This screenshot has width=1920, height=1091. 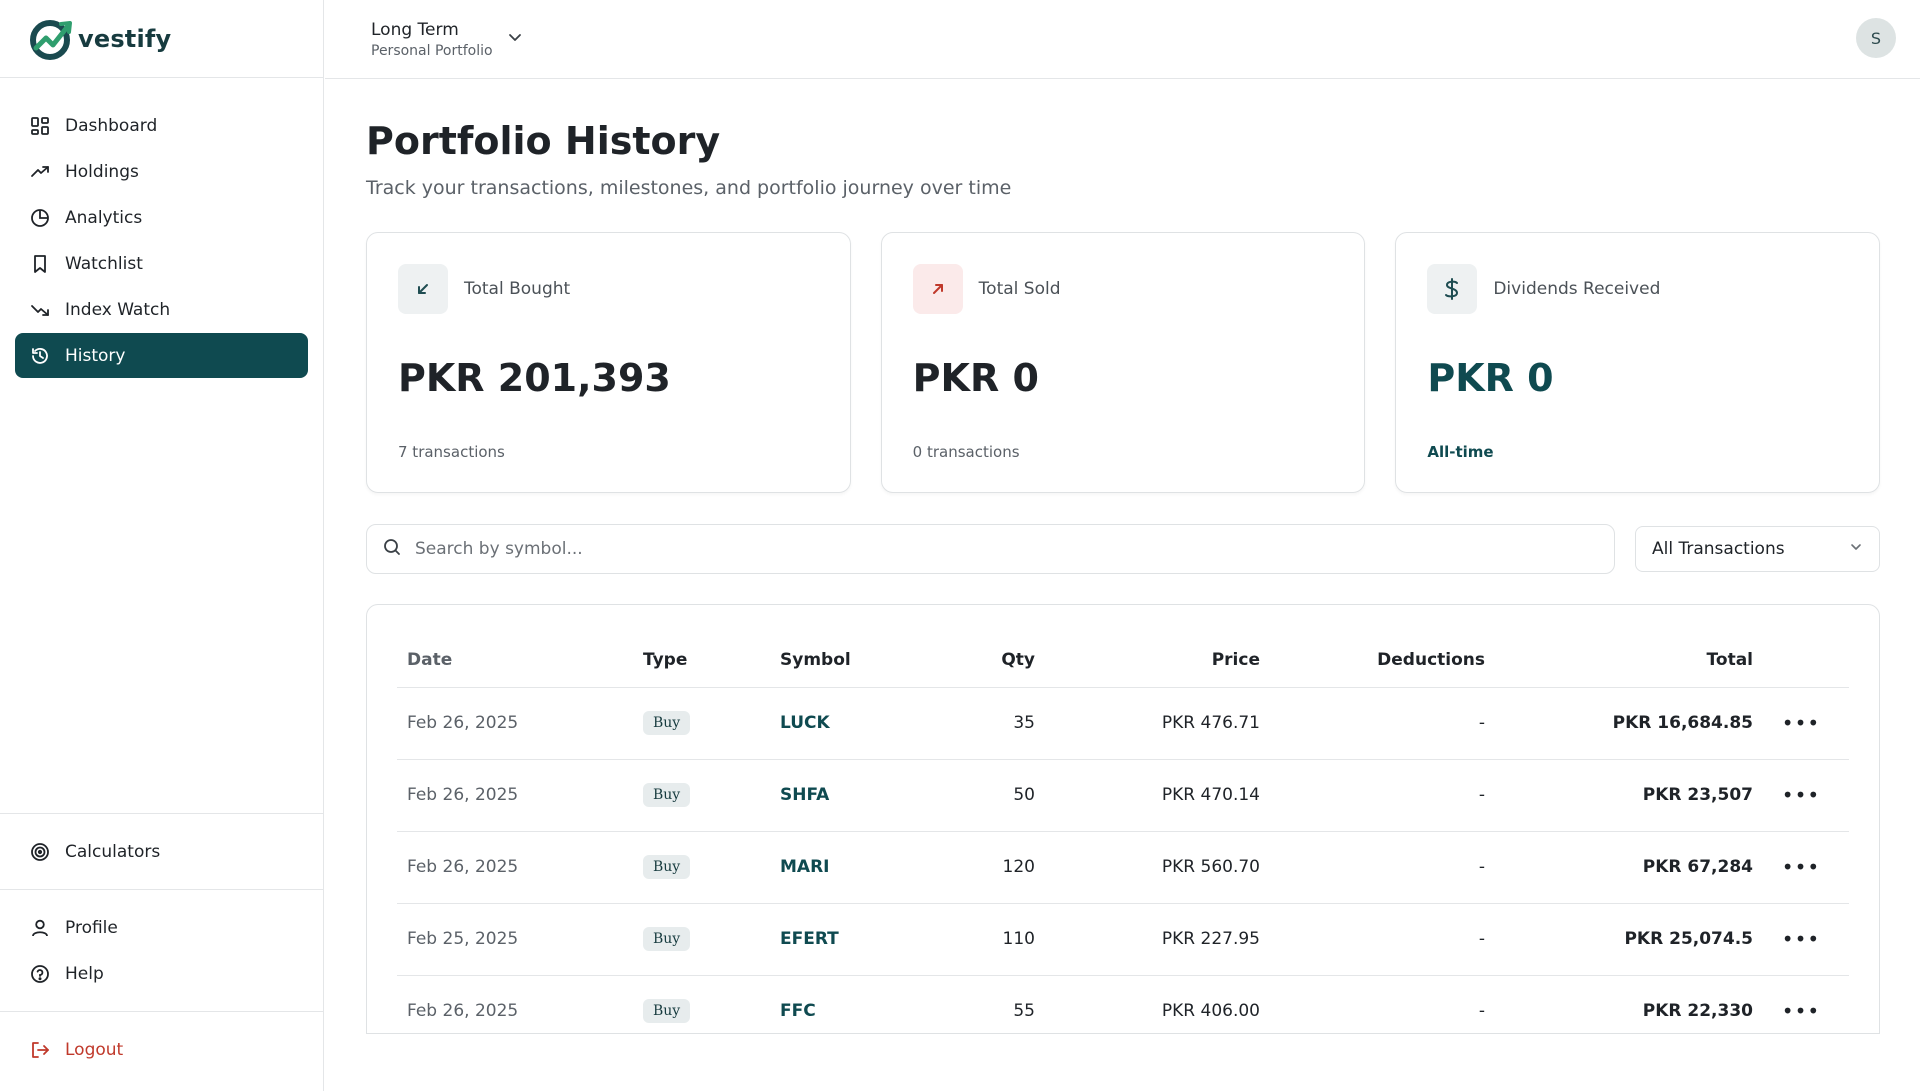 What do you see at coordinates (1801, 646) in the screenshot?
I see `column-header-actions` at bounding box center [1801, 646].